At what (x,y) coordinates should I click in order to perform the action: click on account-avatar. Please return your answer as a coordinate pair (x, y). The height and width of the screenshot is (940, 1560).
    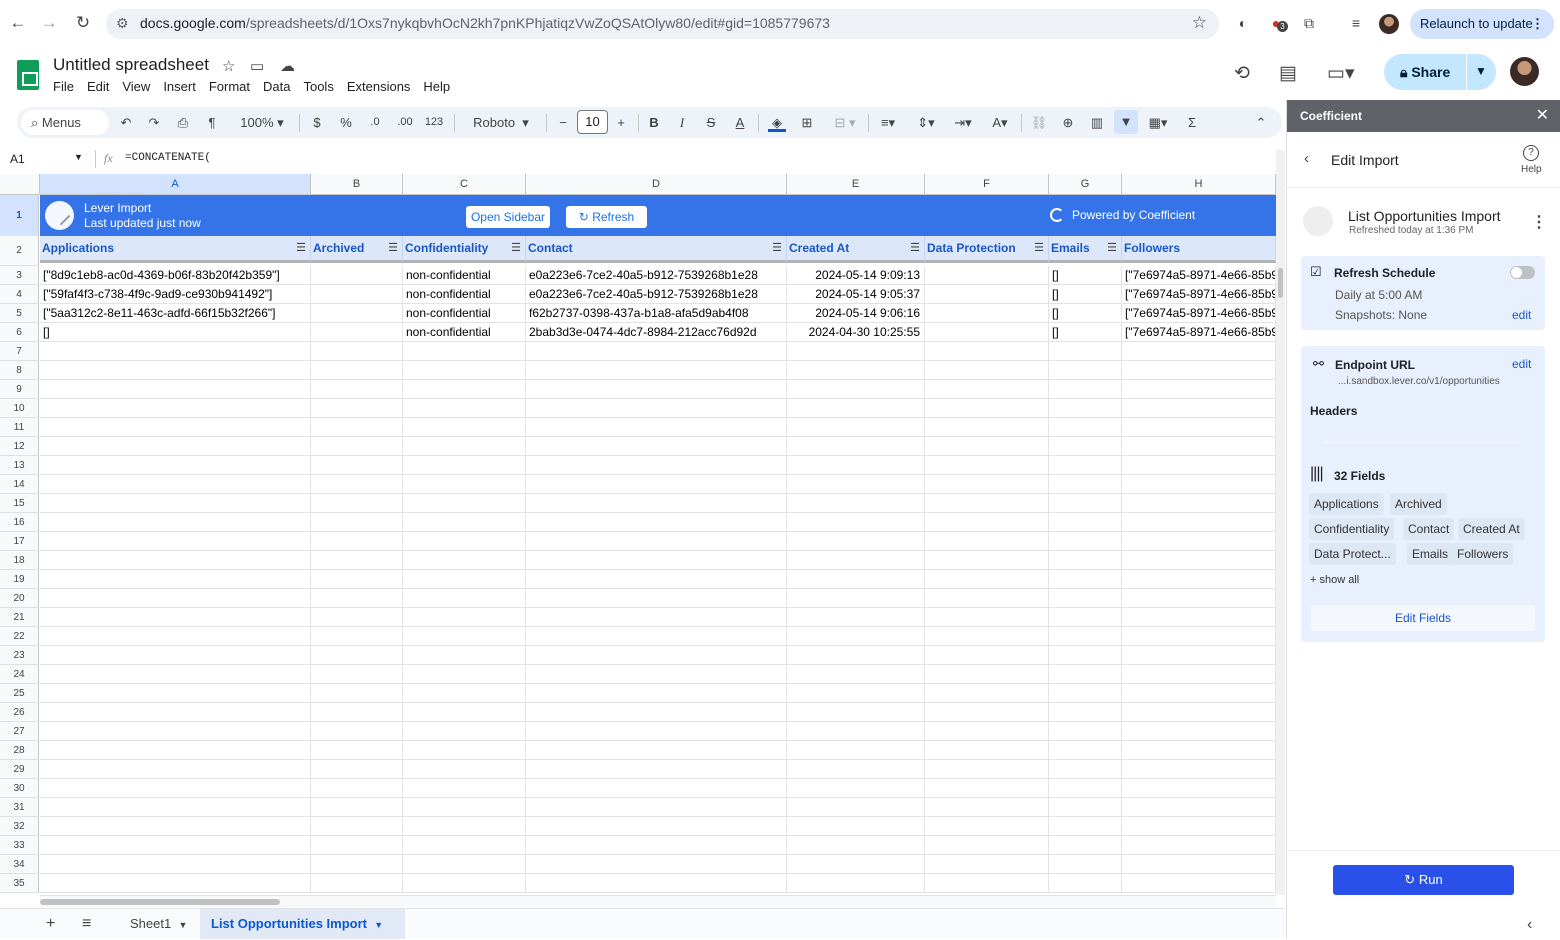
    Looking at the image, I should click on (1524, 71).